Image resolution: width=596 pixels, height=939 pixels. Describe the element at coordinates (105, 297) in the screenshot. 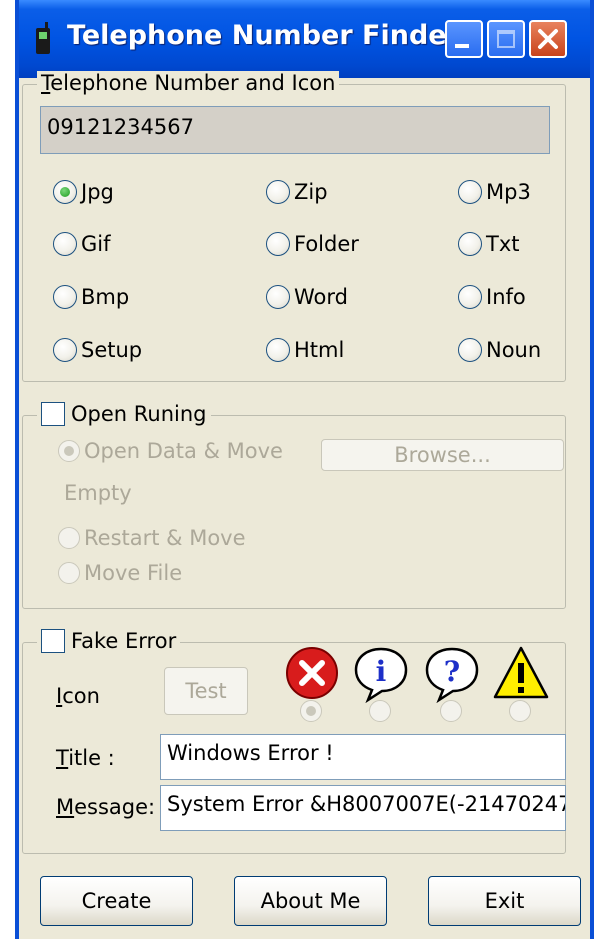

I see `radio-bmp-label: Bmp` at that location.